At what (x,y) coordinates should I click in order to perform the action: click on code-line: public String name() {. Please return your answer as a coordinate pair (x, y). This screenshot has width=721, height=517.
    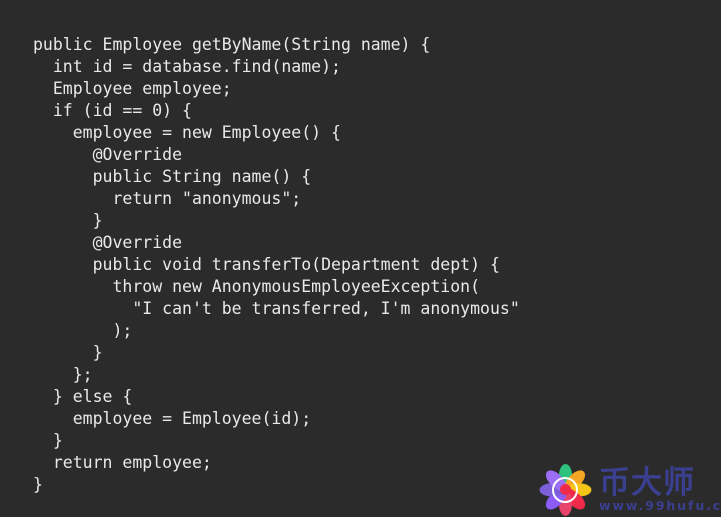
    Looking at the image, I should click on (172, 176).